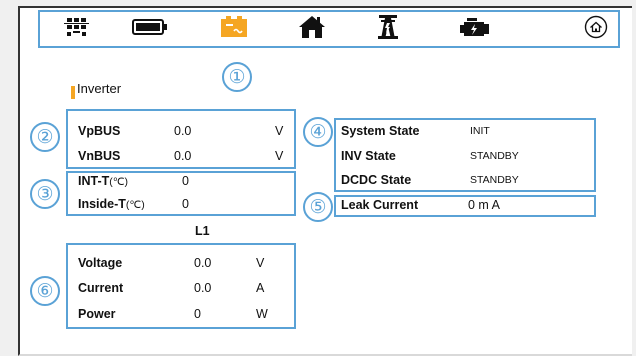  What do you see at coordinates (45, 137) in the screenshot?
I see `marker-2: ②` at bounding box center [45, 137].